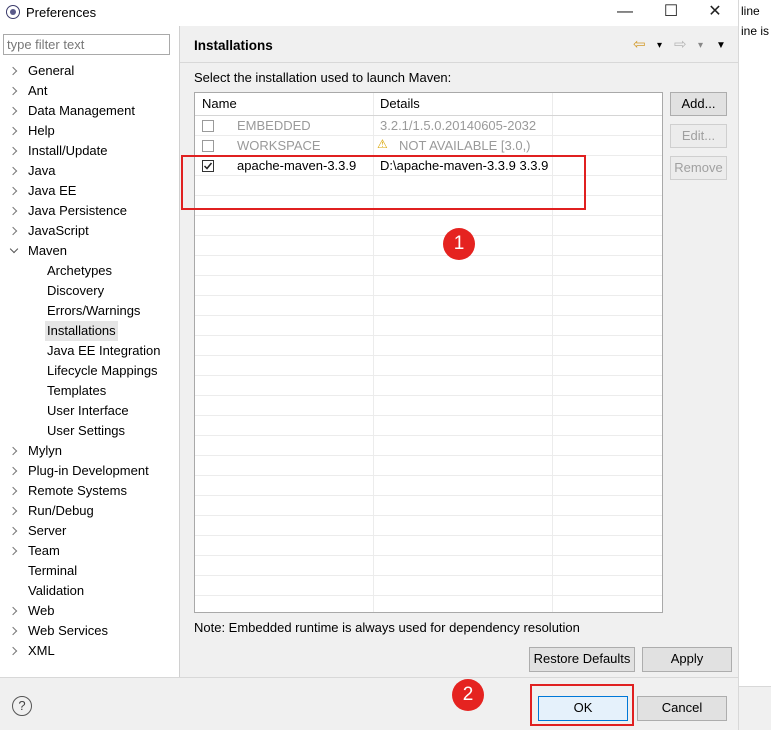 The width and height of the screenshot is (771, 730). I want to click on tree-item: Team, so click(89, 551).